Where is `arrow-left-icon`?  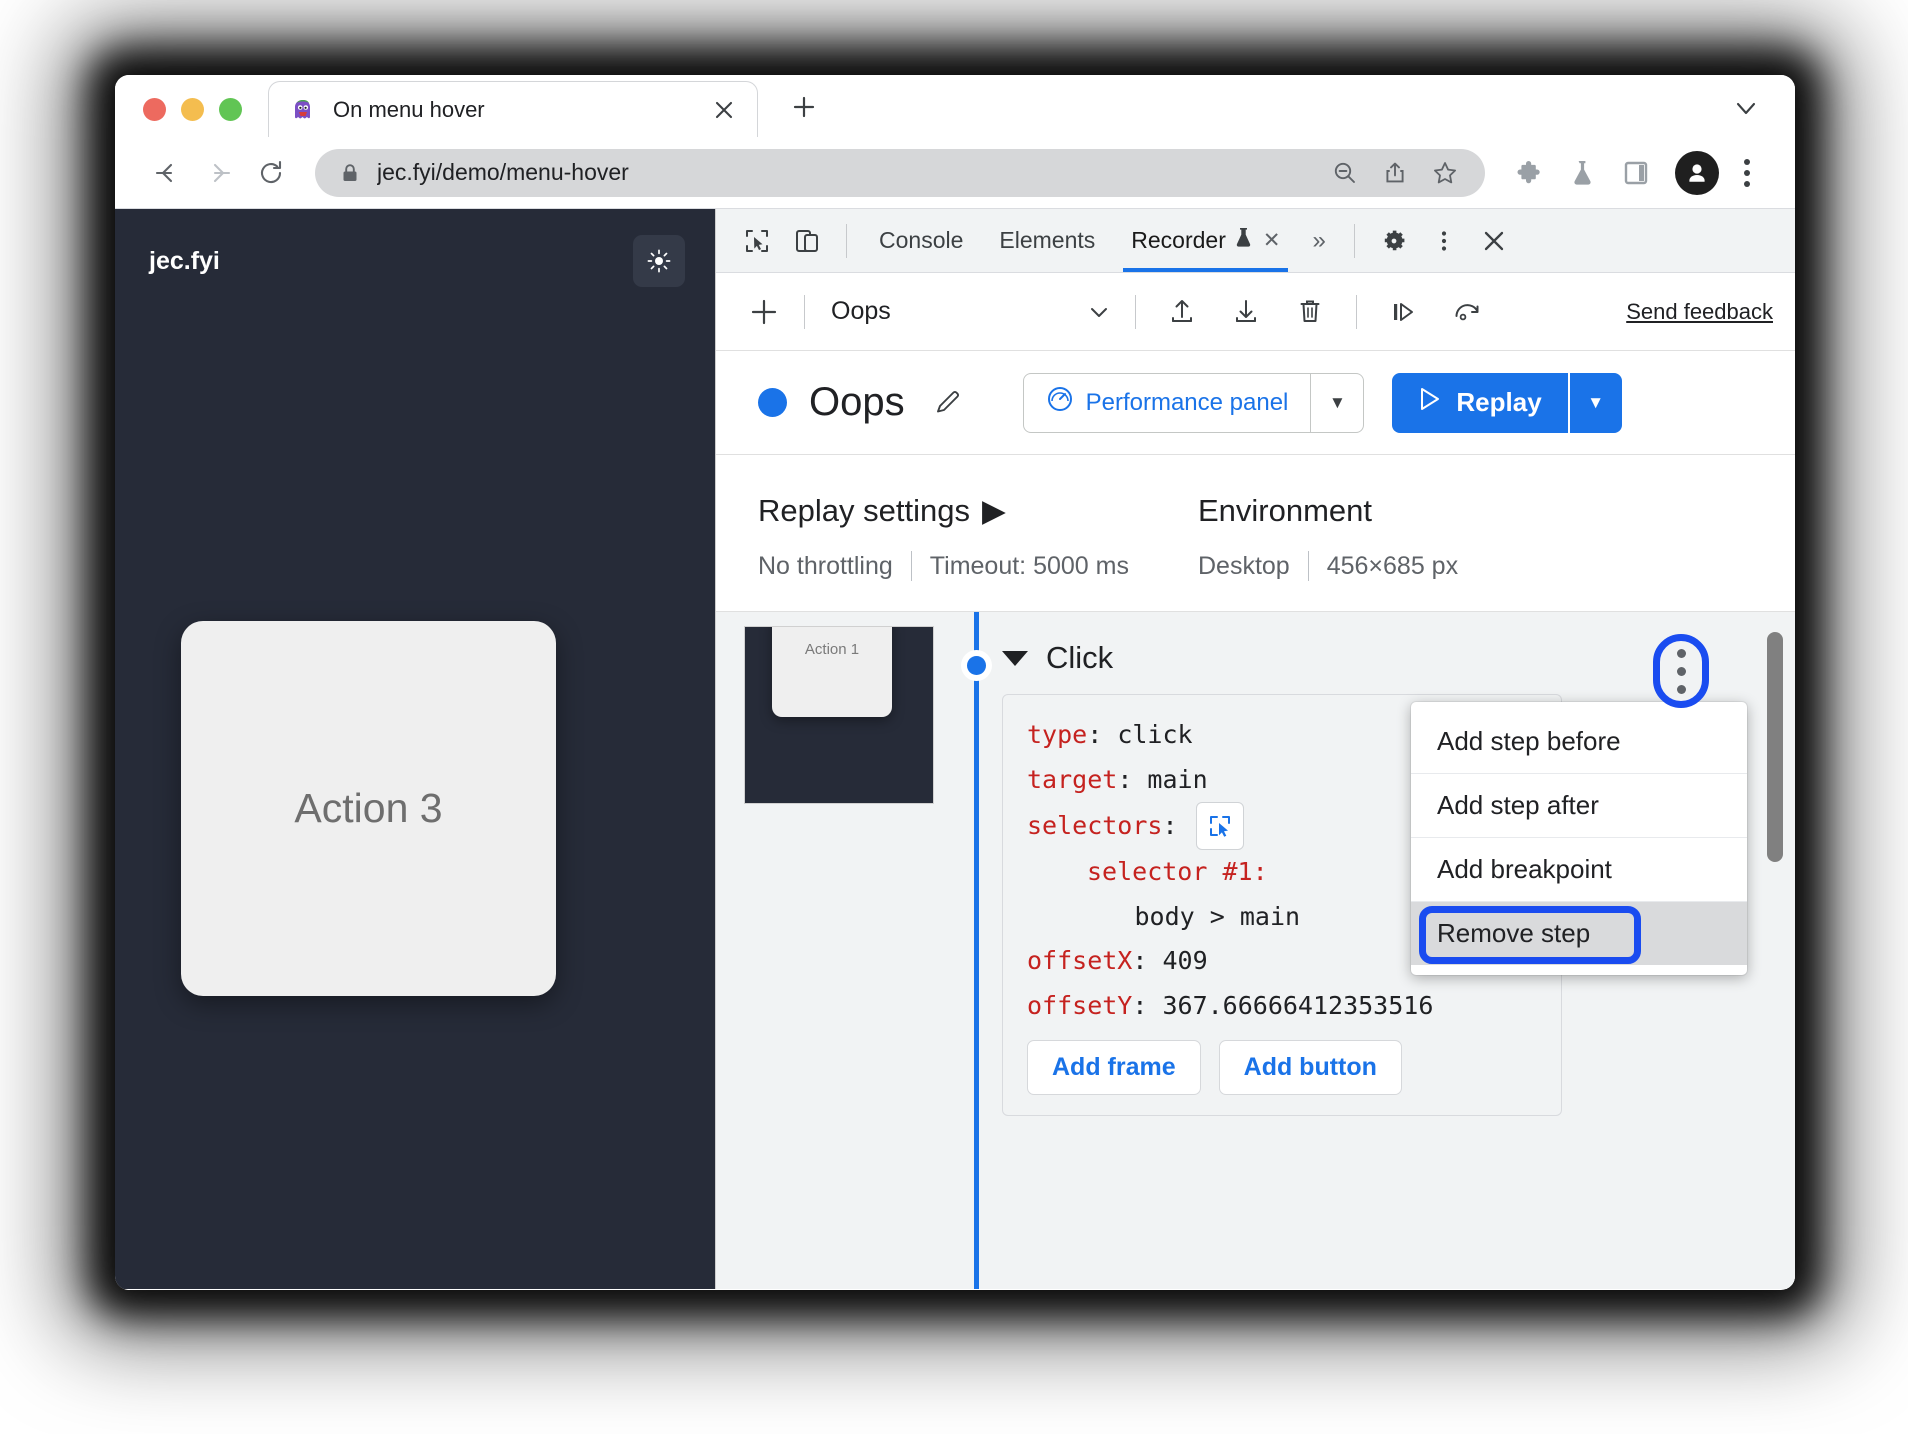 arrow-left-icon is located at coordinates (167, 173).